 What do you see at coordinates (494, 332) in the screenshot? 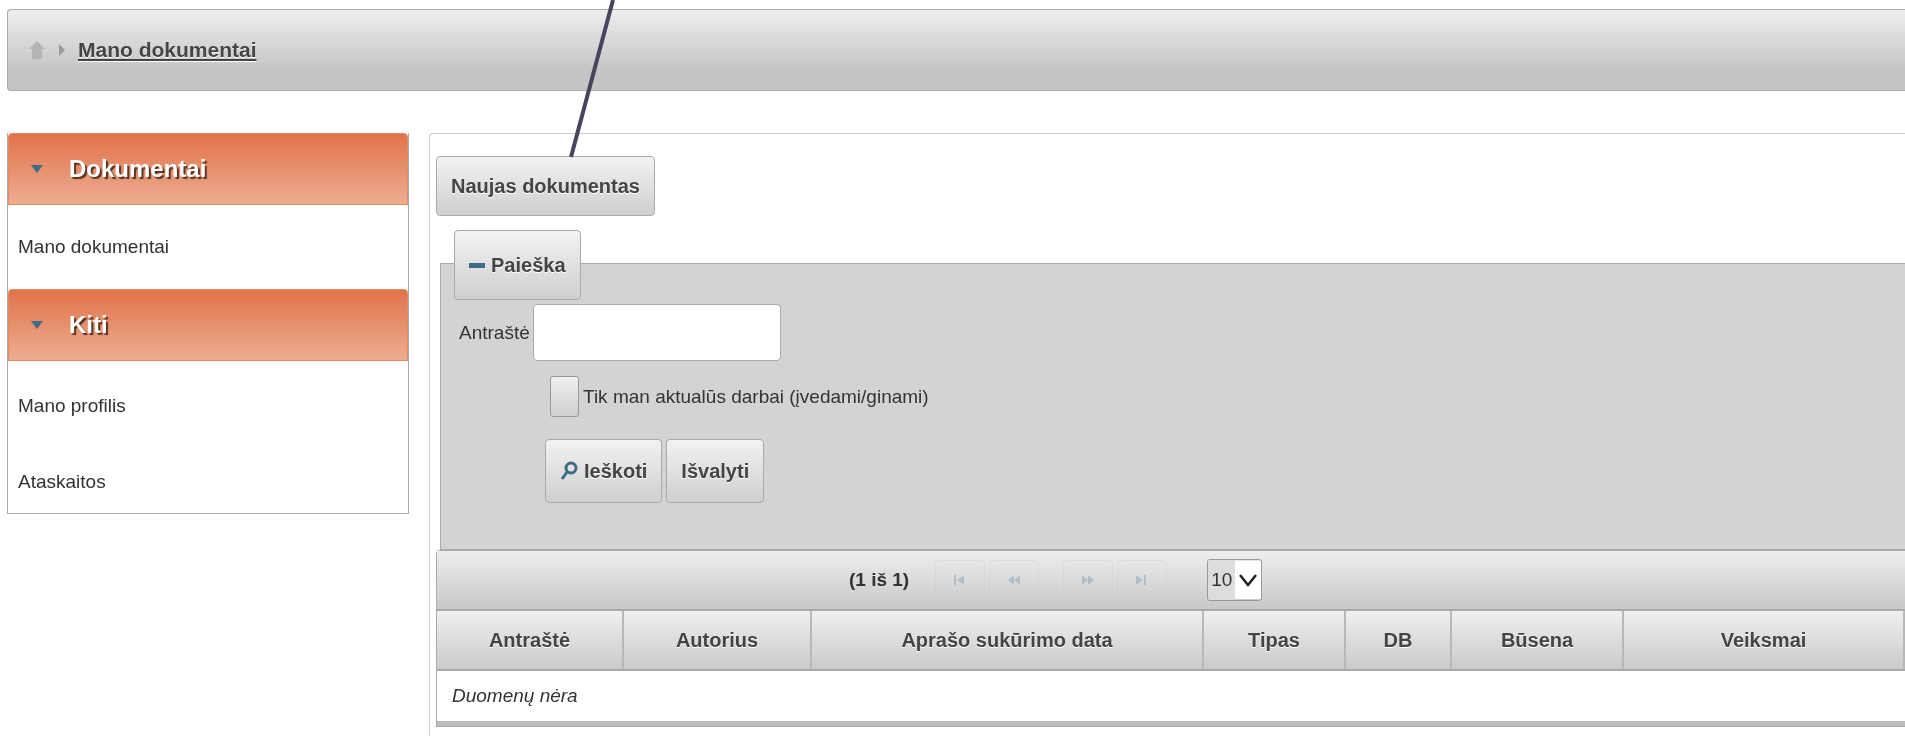
I see `field-label: Antraštė` at bounding box center [494, 332].